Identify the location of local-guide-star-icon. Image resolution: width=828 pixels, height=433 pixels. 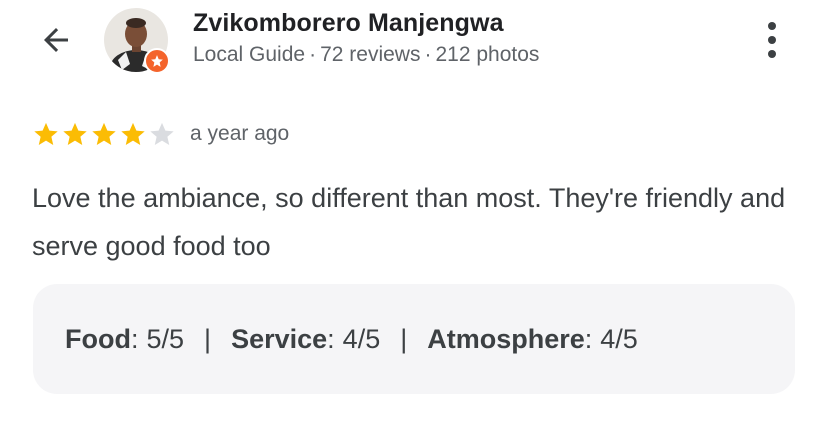
(157, 61).